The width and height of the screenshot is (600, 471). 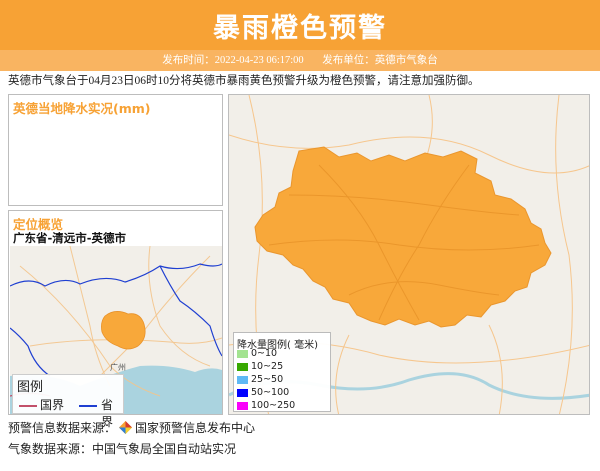 I want to click on province-border-swatch, so click(x=88, y=406).